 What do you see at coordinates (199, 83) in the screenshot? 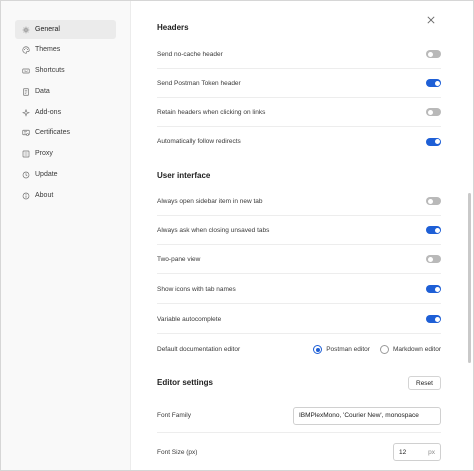
I see `setting-label: Send Postman Token header` at bounding box center [199, 83].